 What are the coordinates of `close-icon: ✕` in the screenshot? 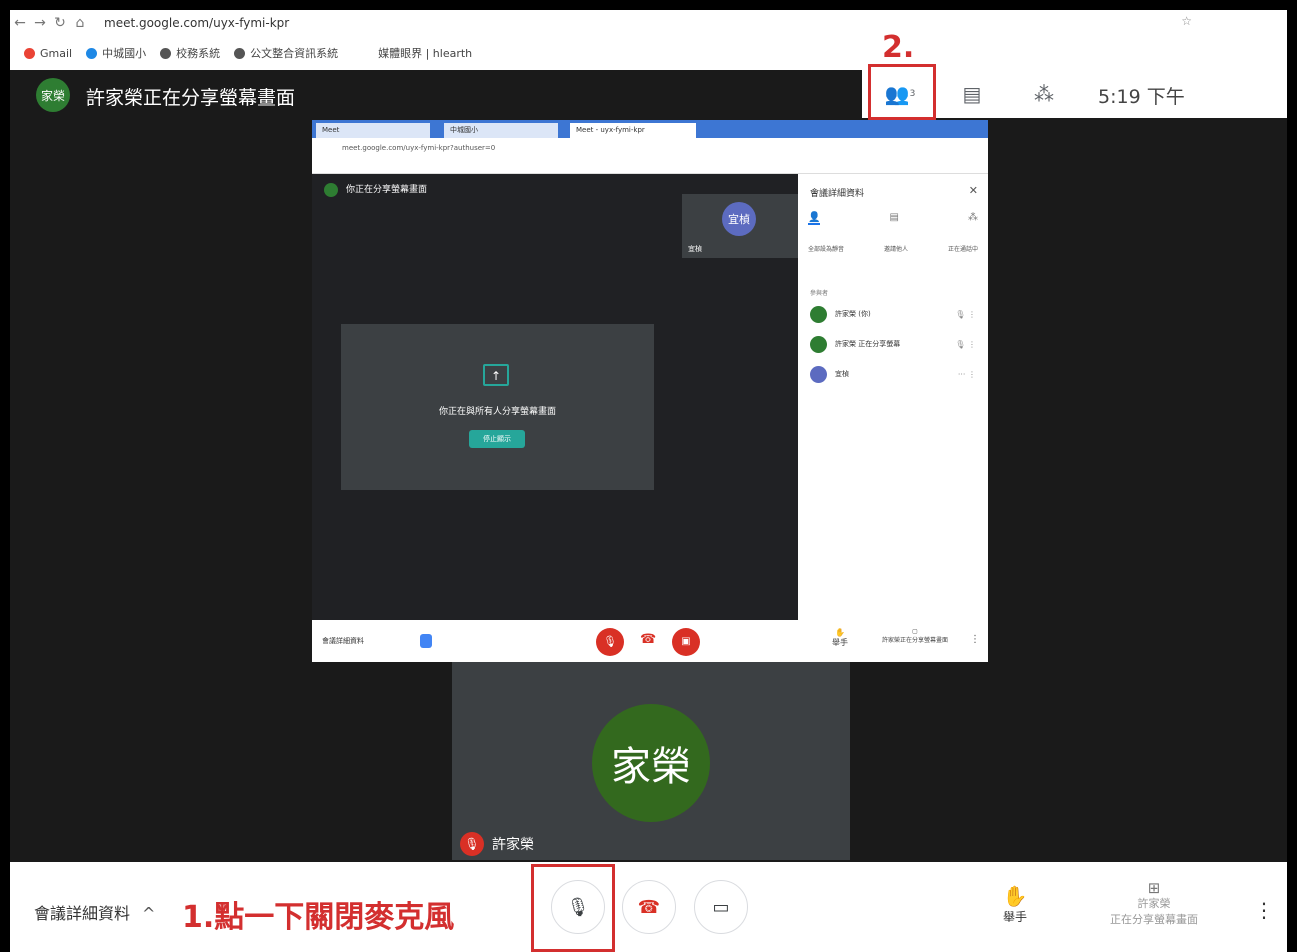 It's located at (973, 190).